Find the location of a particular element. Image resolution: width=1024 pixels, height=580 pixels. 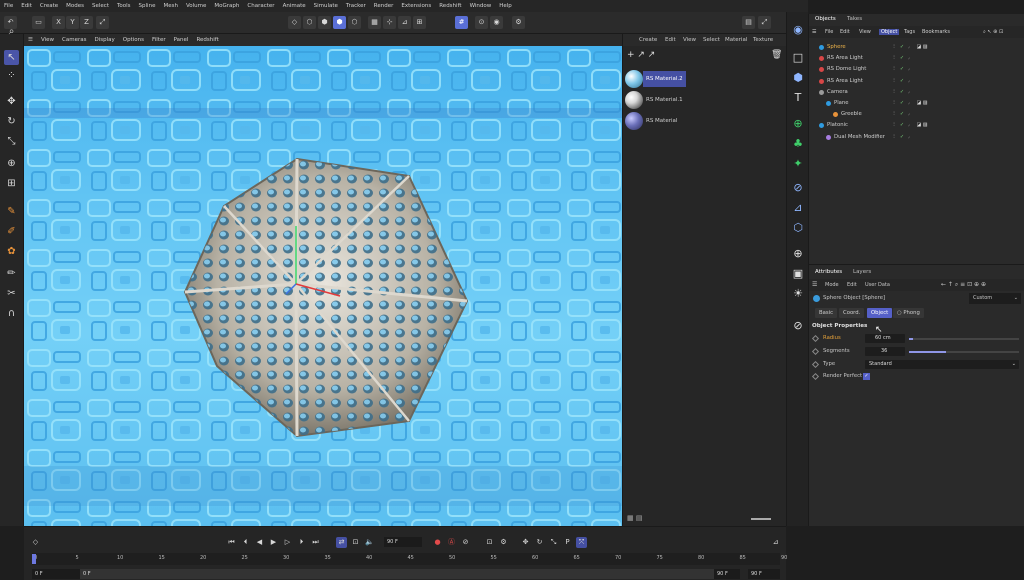

tool-icons: + ↗ ↗ is located at coordinates (641, 55).